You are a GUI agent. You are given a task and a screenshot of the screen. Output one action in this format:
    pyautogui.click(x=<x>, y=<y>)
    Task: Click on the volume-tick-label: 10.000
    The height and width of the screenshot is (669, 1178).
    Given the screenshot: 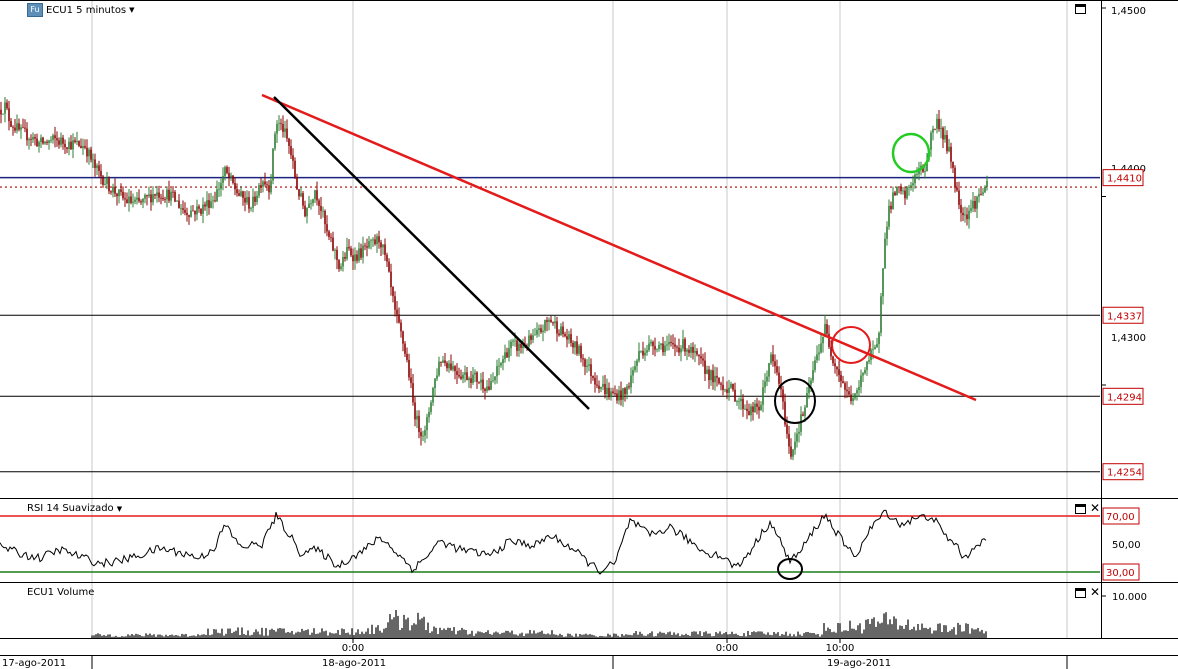 What is the action you would take?
    pyautogui.click(x=1129, y=597)
    